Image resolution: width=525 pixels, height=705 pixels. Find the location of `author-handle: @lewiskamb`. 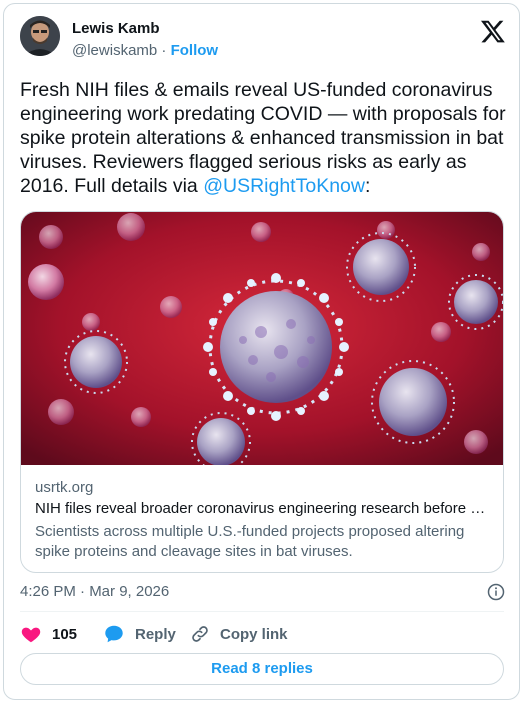

author-handle: @lewiskamb is located at coordinates (114, 50).